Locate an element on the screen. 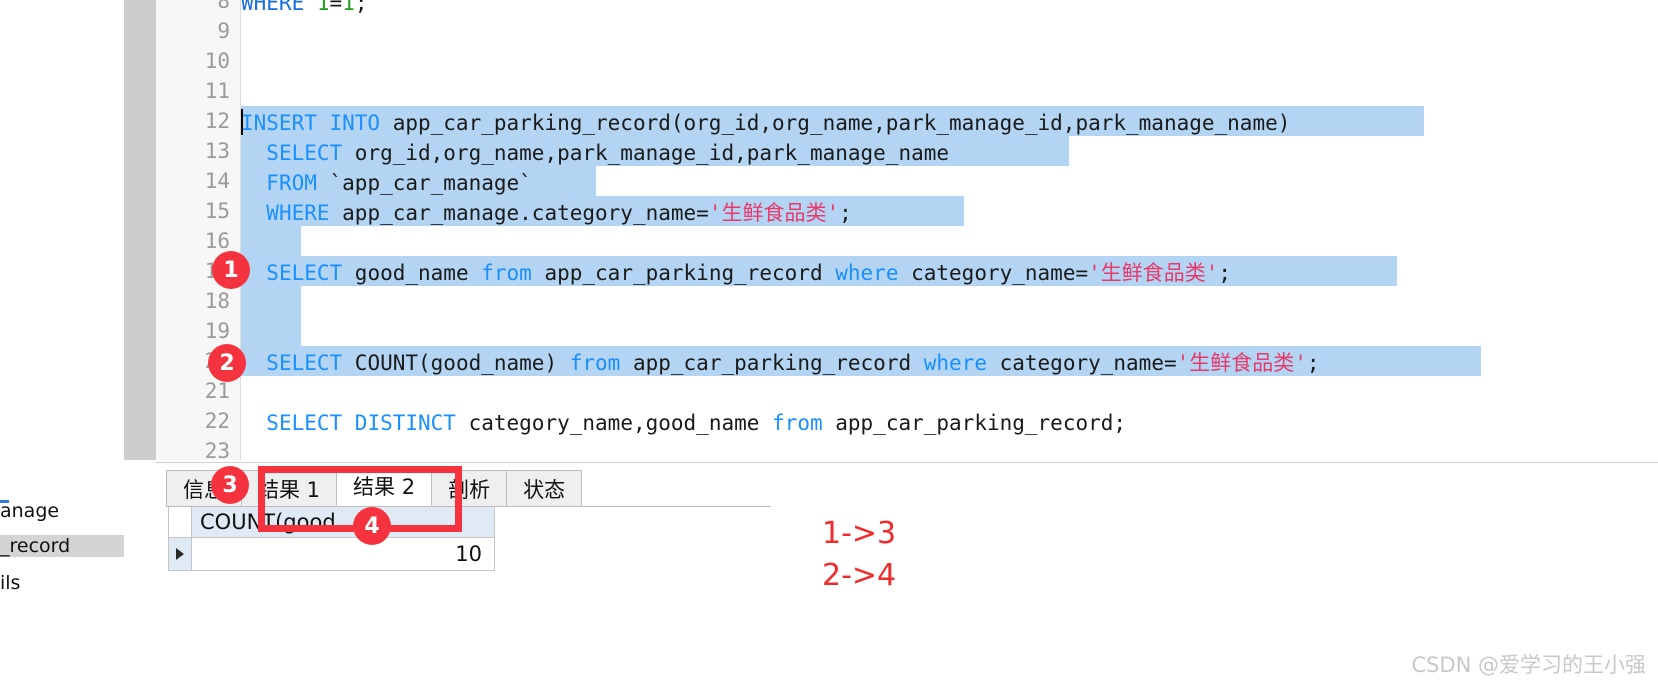 This screenshot has width=1658, height=690. annotation-marker-3: 3 is located at coordinates (230, 485).